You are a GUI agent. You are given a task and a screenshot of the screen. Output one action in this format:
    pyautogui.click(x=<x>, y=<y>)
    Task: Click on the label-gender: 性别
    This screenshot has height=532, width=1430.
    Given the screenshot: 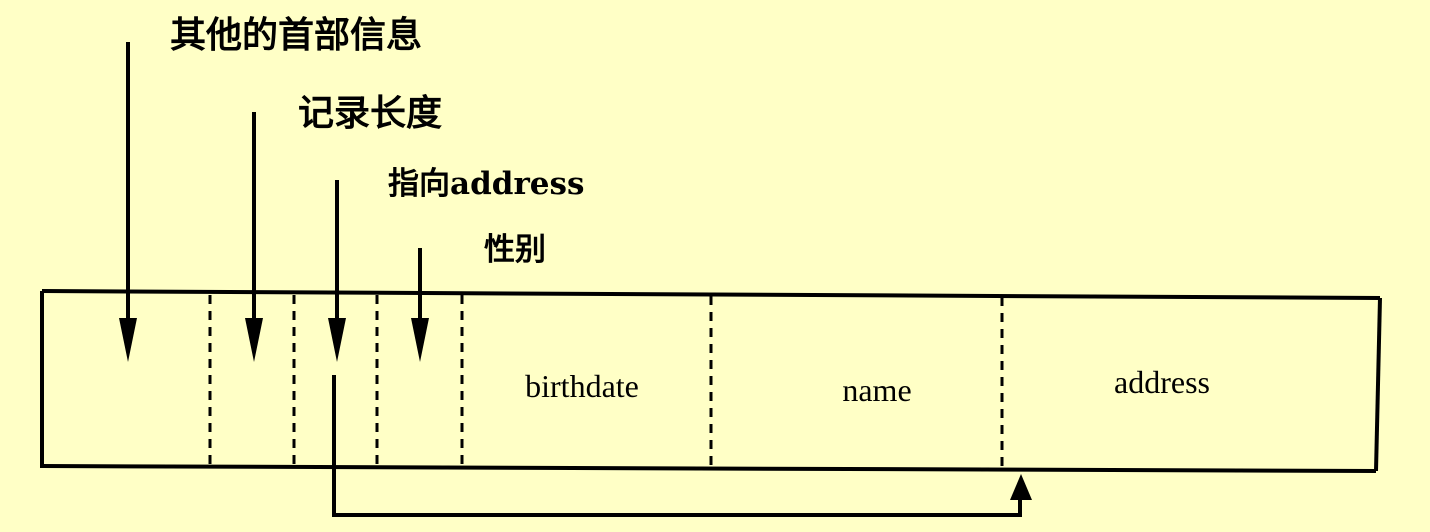 What is the action you would take?
    pyautogui.click(x=515, y=250)
    